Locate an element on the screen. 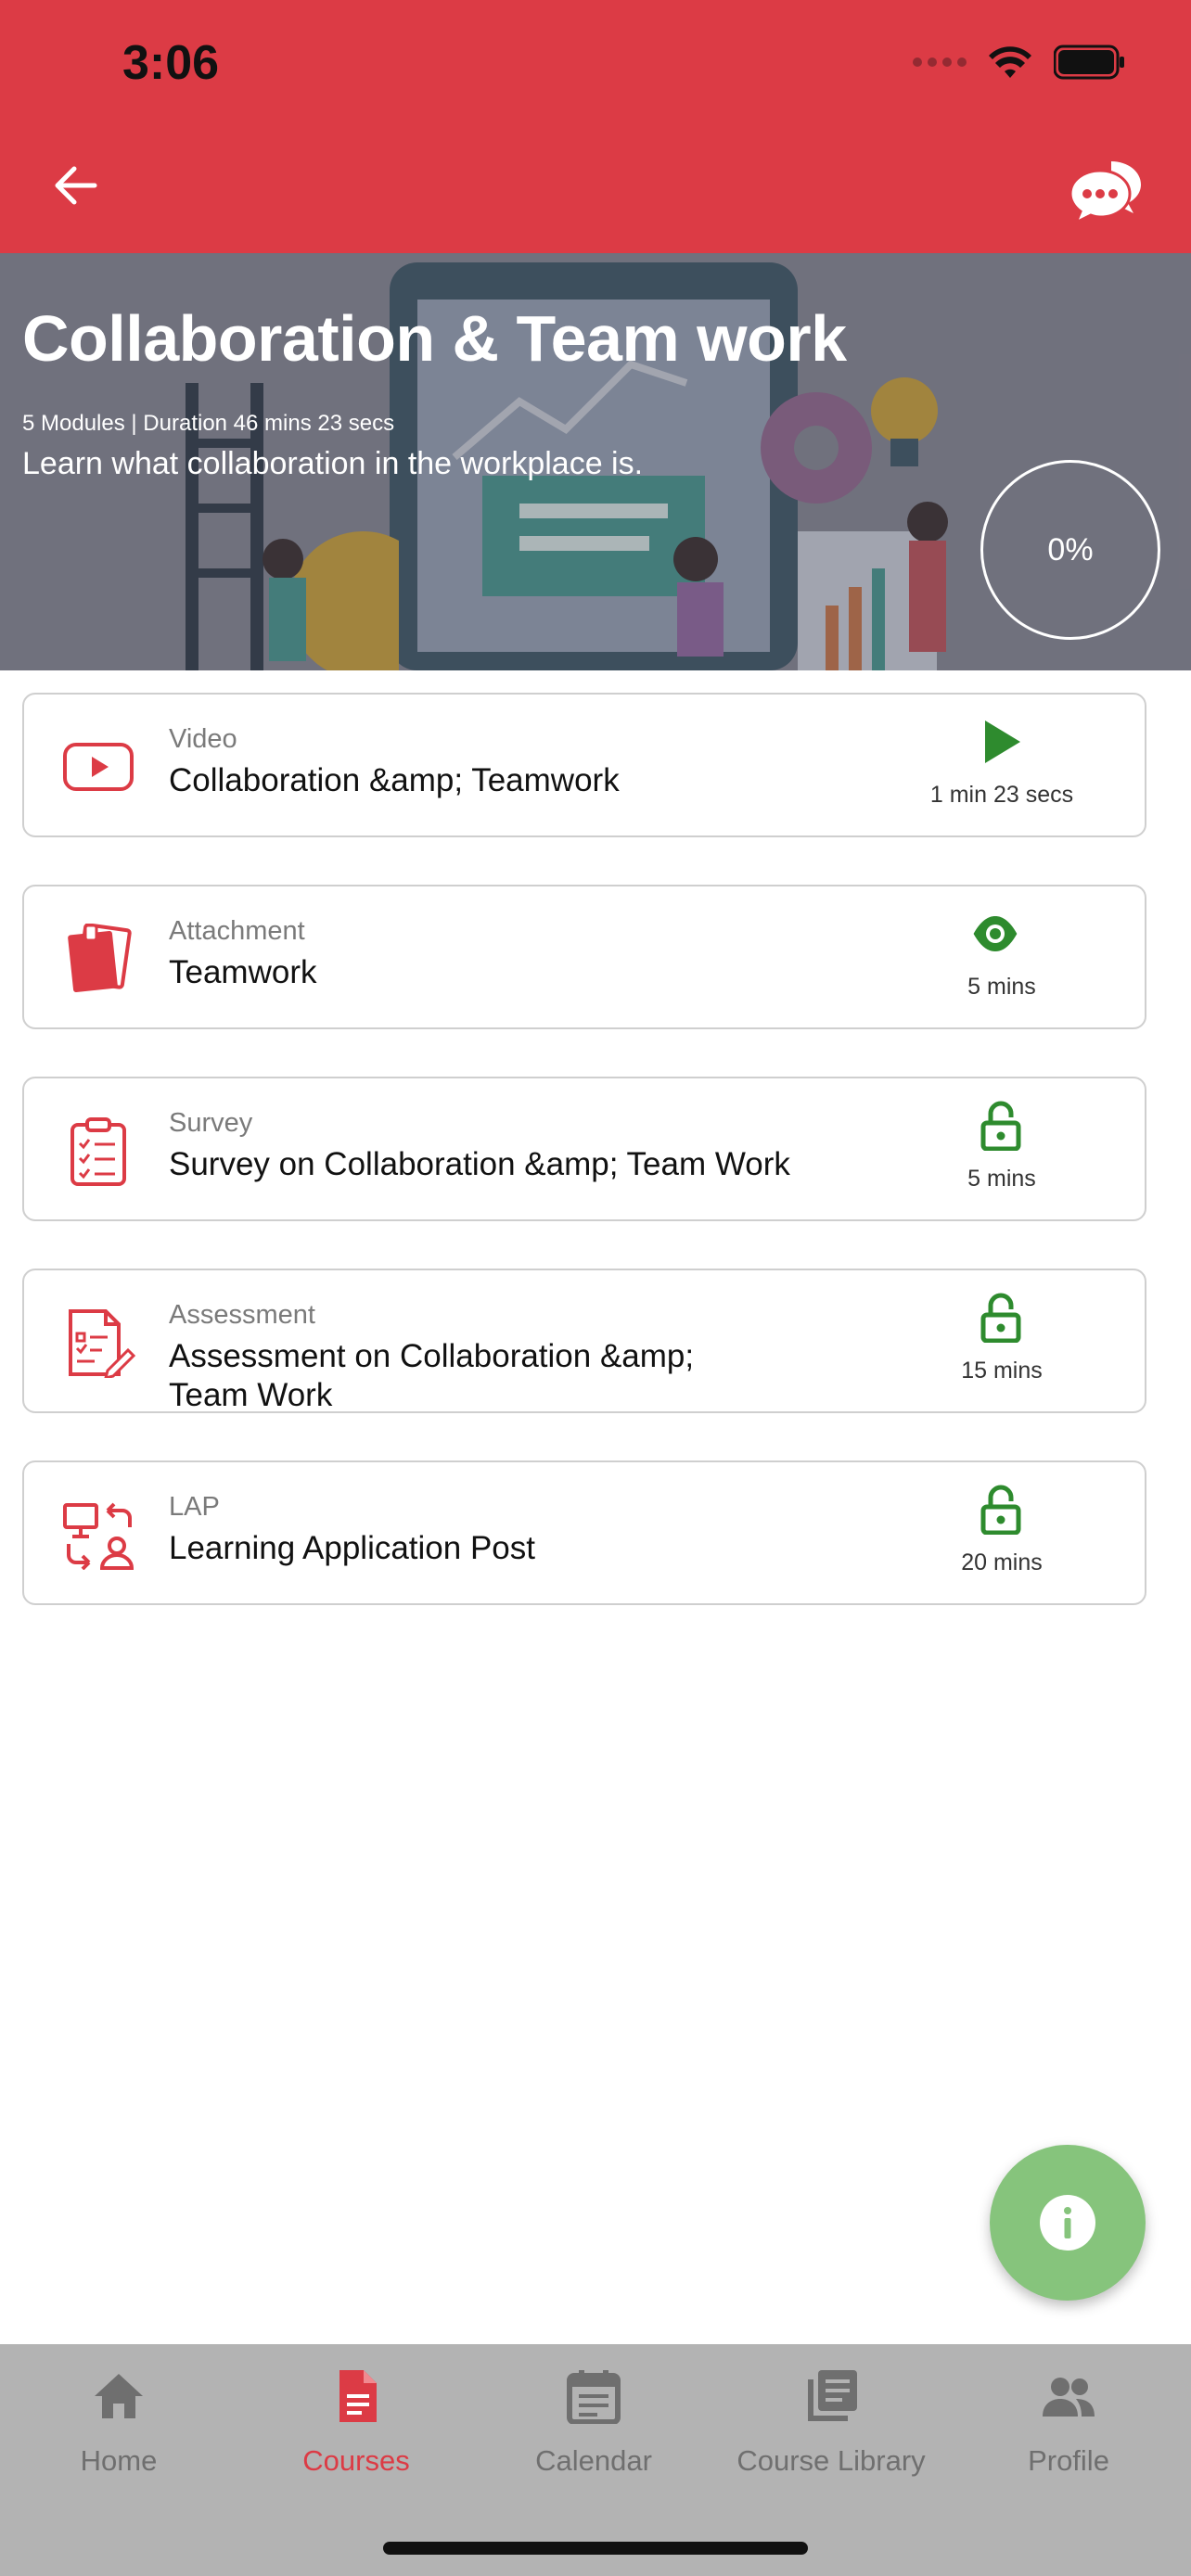 This screenshot has width=1191, height=2576. documents-icon is located at coordinates (100, 958).